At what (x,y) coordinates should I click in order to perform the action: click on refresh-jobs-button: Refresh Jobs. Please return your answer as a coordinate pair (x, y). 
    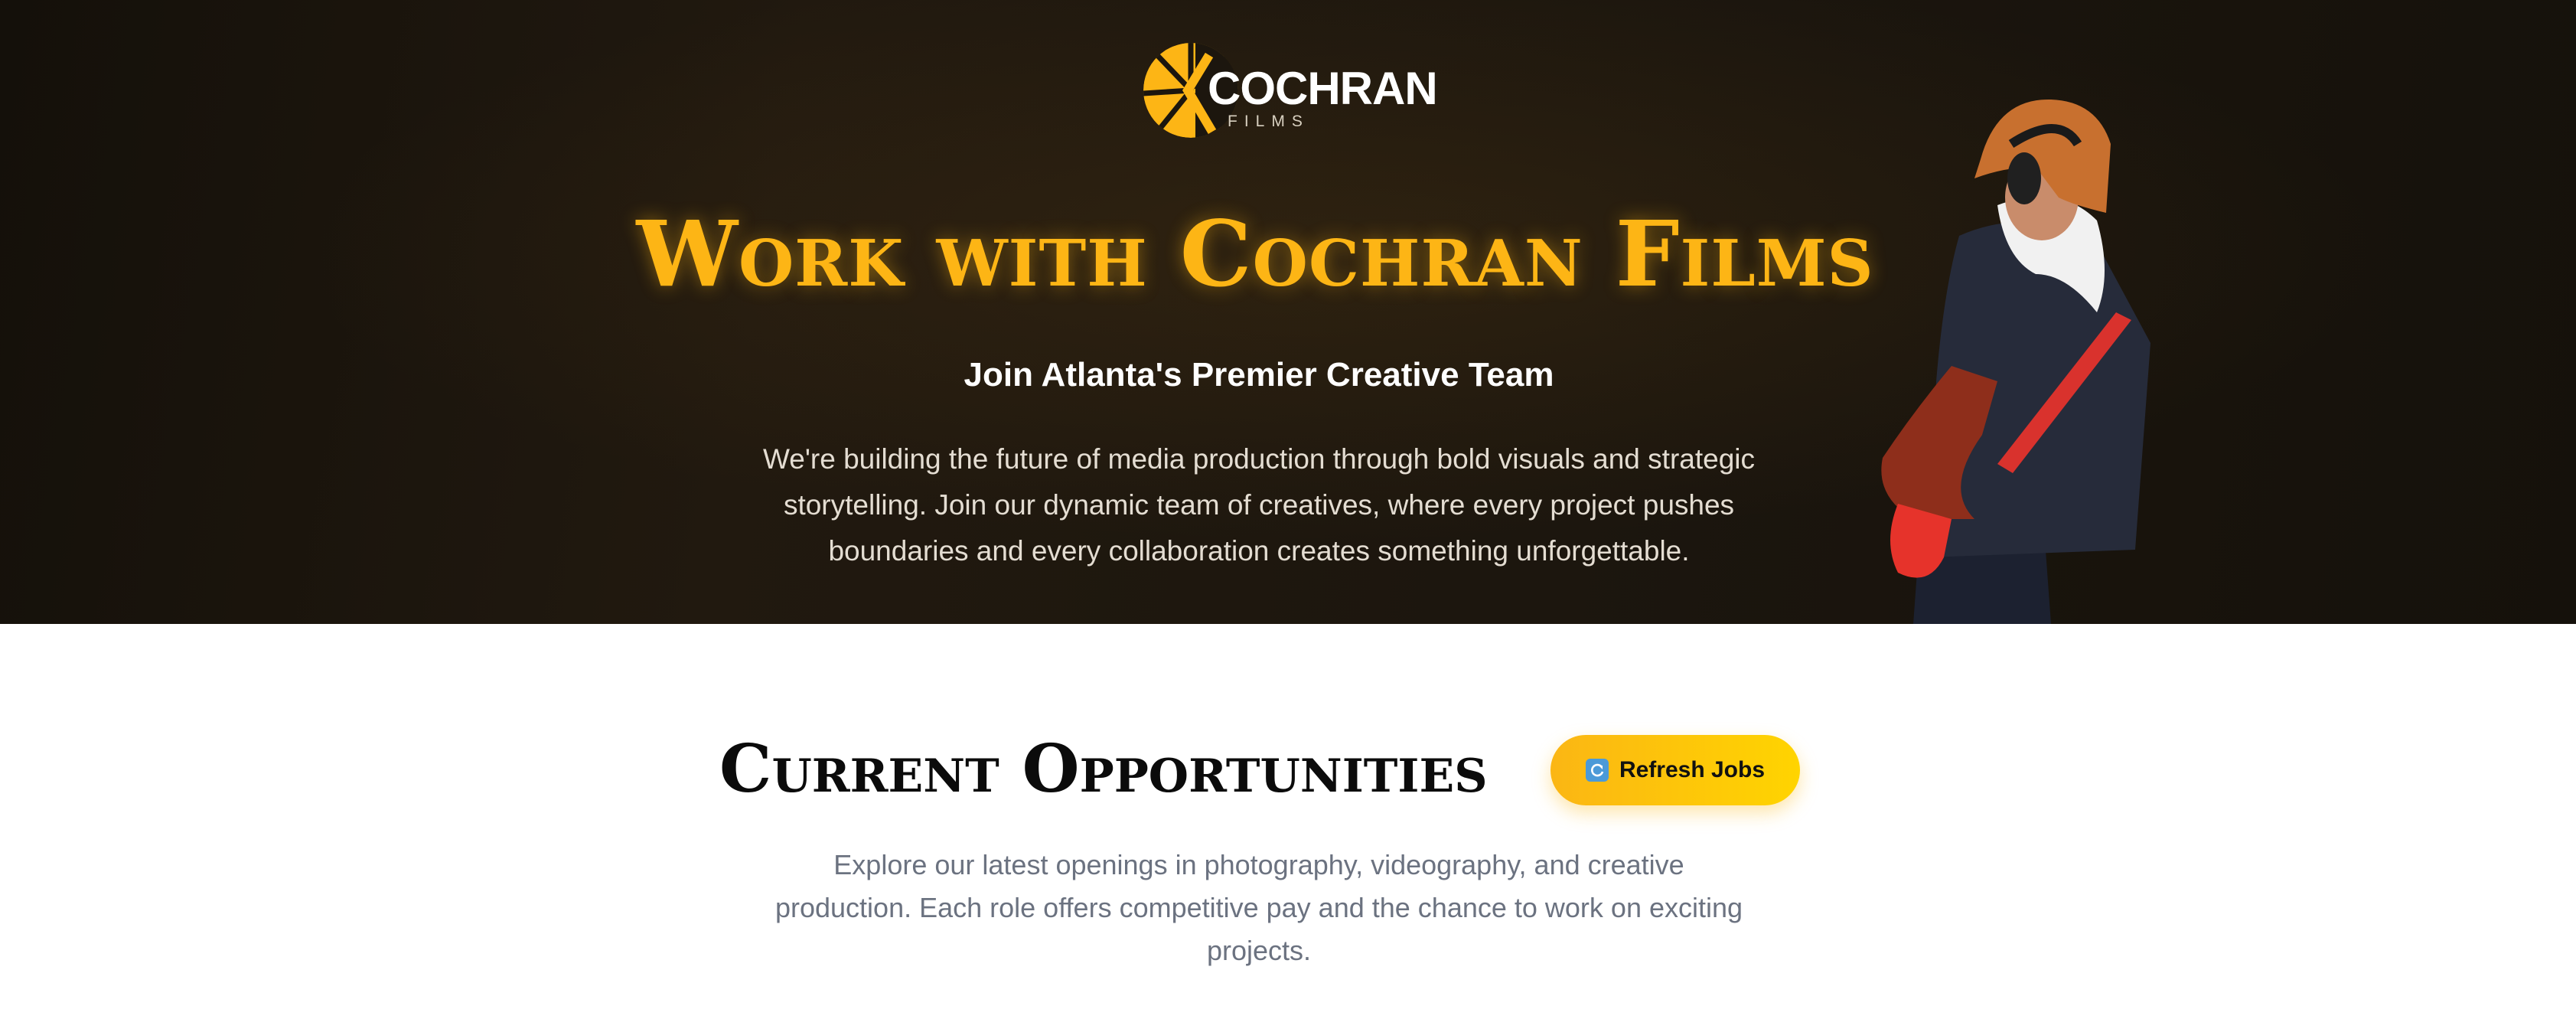
    Looking at the image, I should click on (1675, 770).